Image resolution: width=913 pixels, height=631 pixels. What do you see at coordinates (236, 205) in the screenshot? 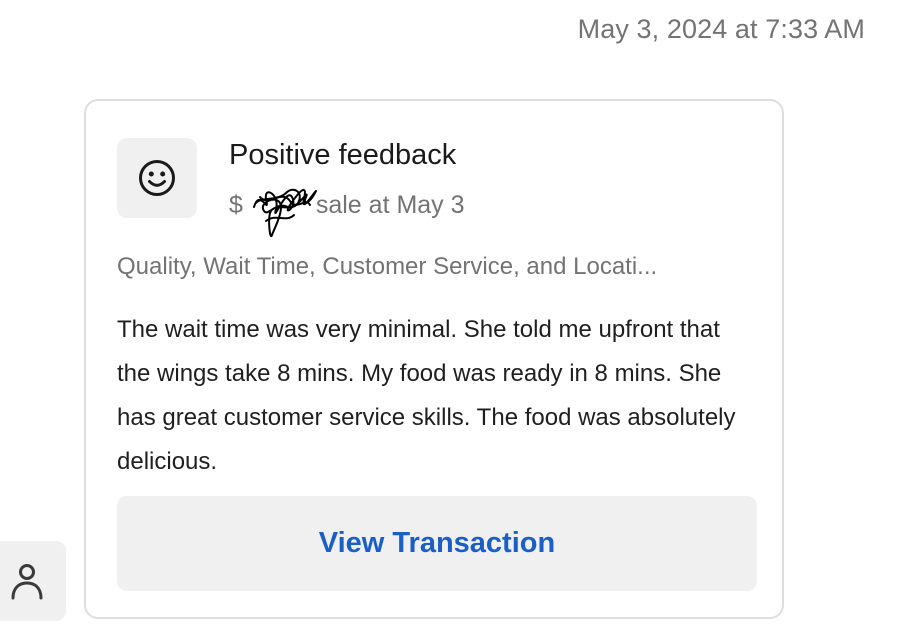
I see `sale-amount-prefix: $` at bounding box center [236, 205].